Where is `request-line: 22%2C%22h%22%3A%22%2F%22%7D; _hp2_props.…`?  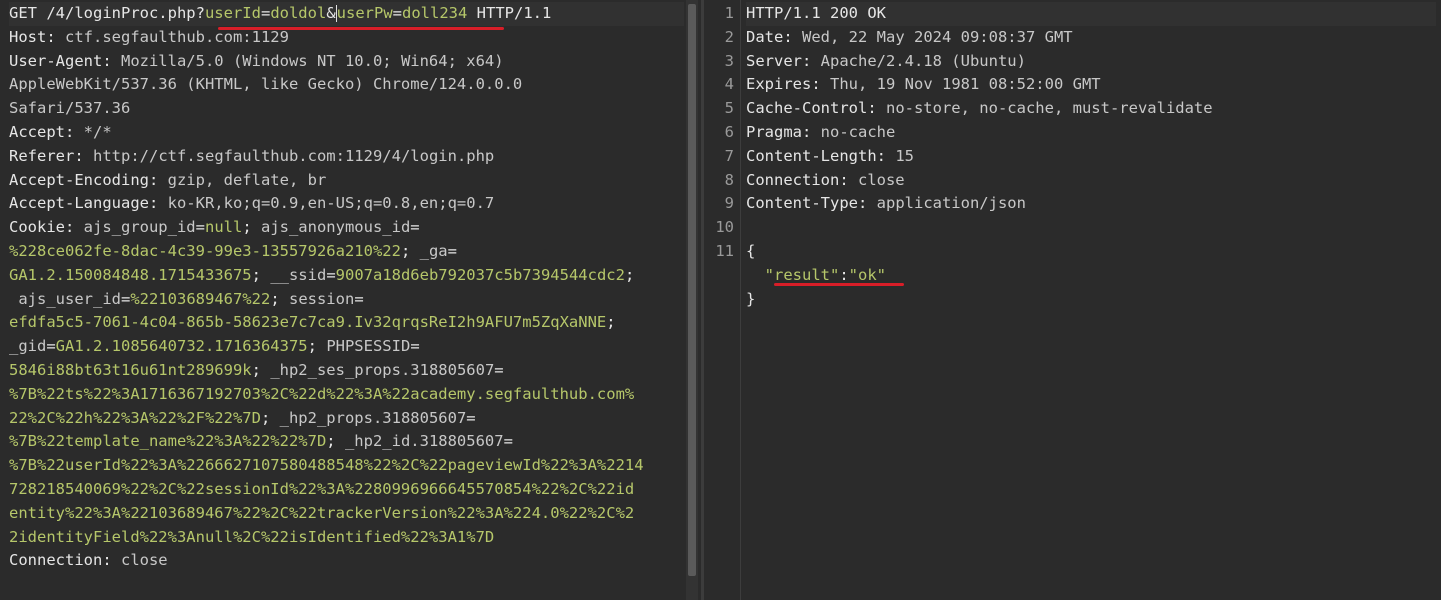 request-line: 22%2C%22h%22%3A%22%2F%22%7D; _hp2_props.… is located at coordinates (346, 419).